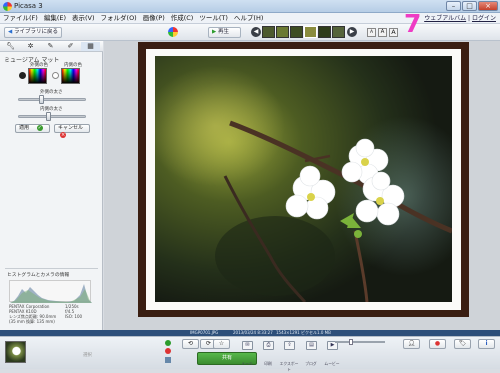 The image size is (500, 373). I want to click on zoom-track, so click(360, 342).